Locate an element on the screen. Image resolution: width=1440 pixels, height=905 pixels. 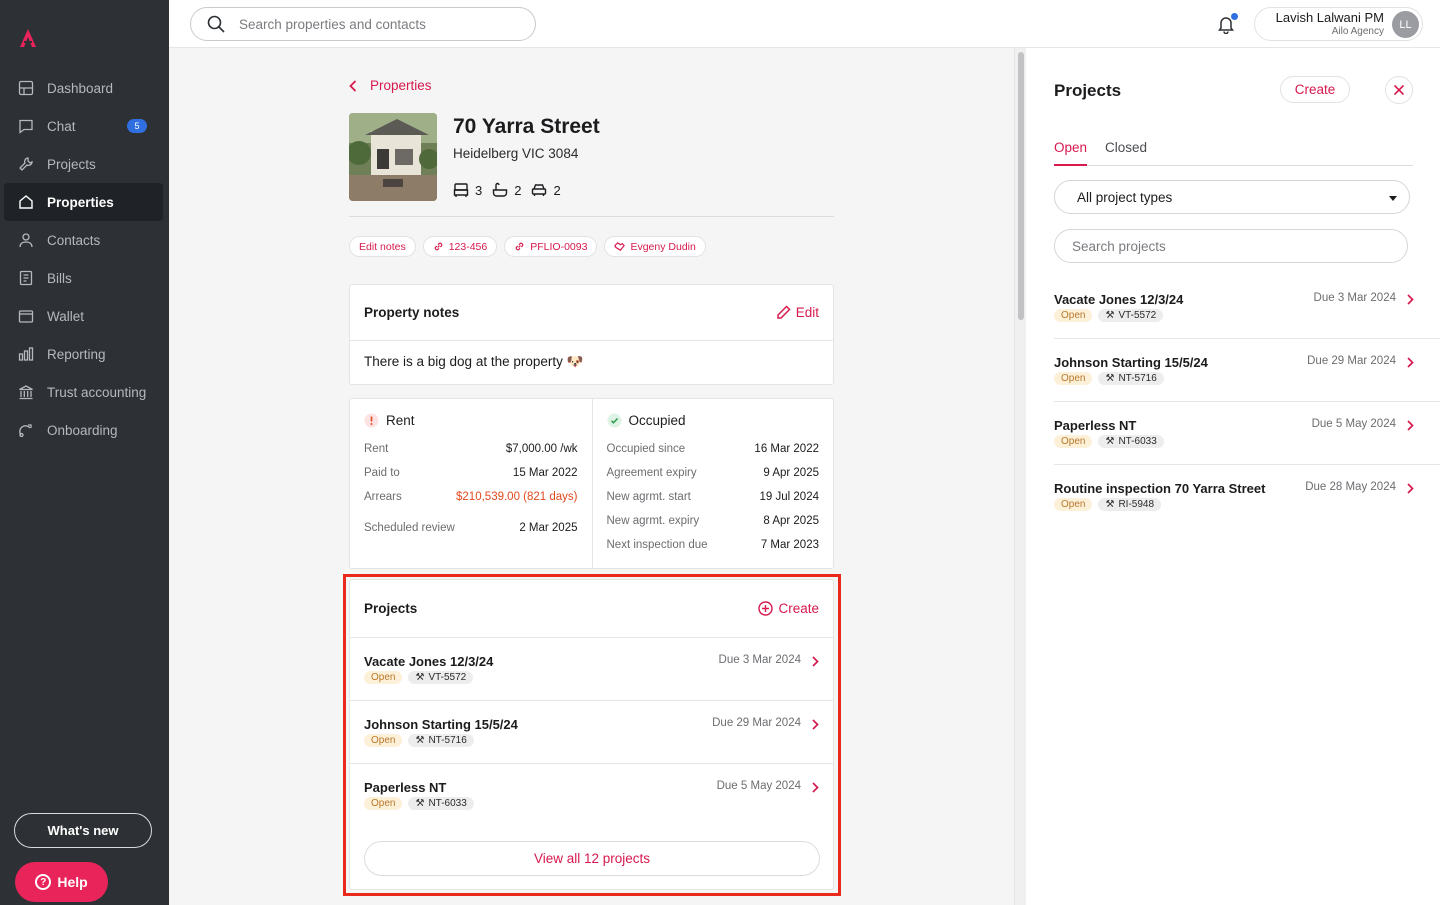
search-input is located at coordinates (379, 24).